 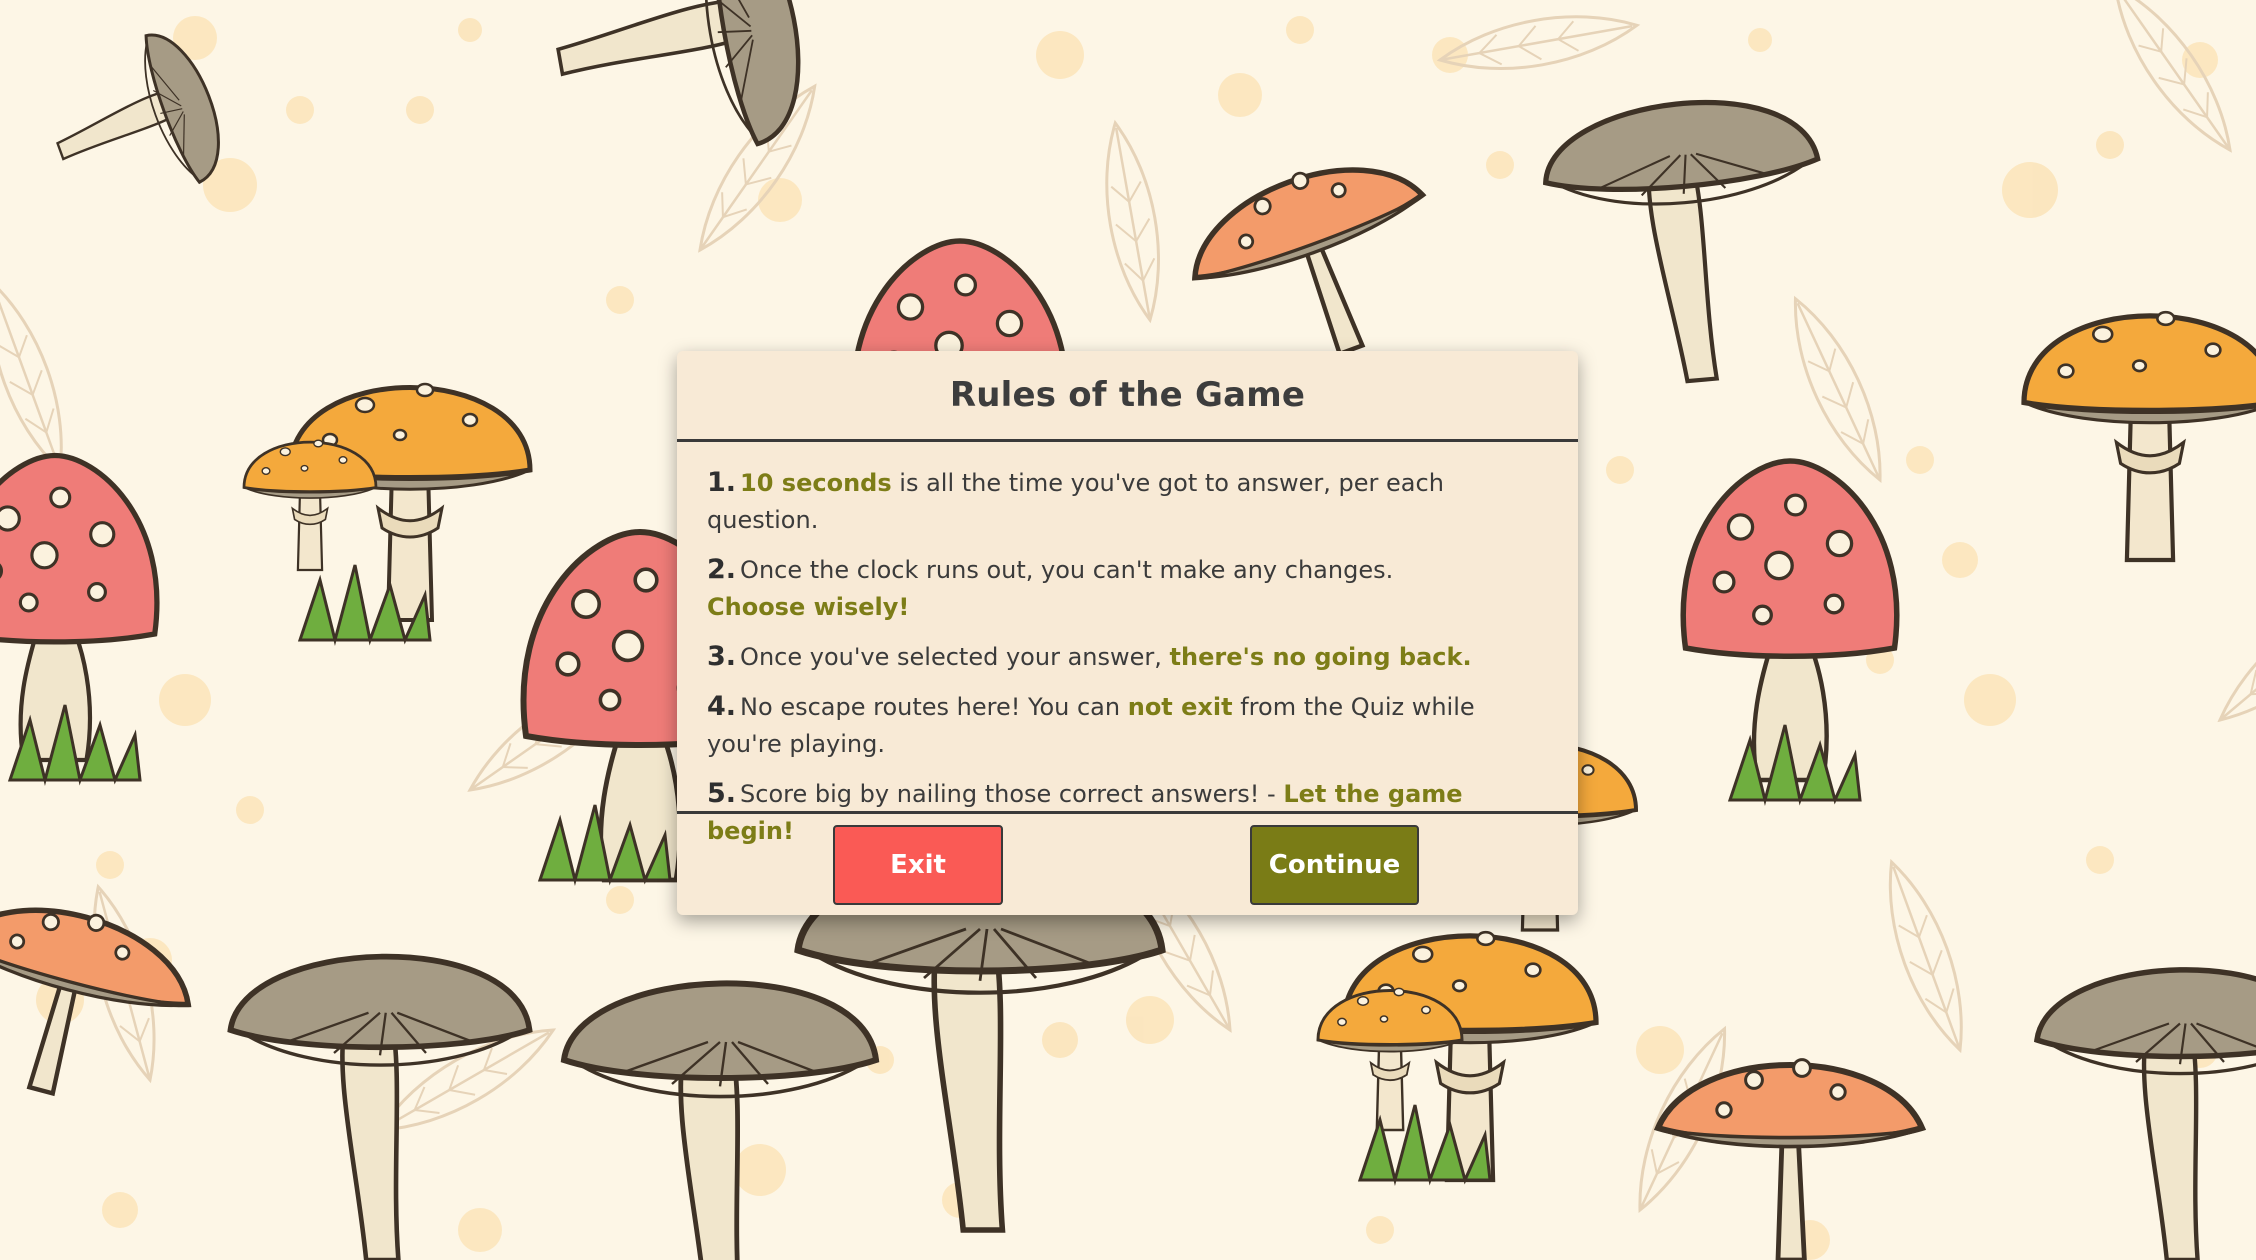 I want to click on rule-number: 5., so click(x=722, y=793).